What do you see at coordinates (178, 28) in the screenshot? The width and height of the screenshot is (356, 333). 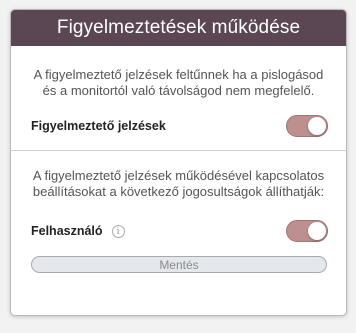 I see `panel-title: Figyelmeztetések működése` at bounding box center [178, 28].